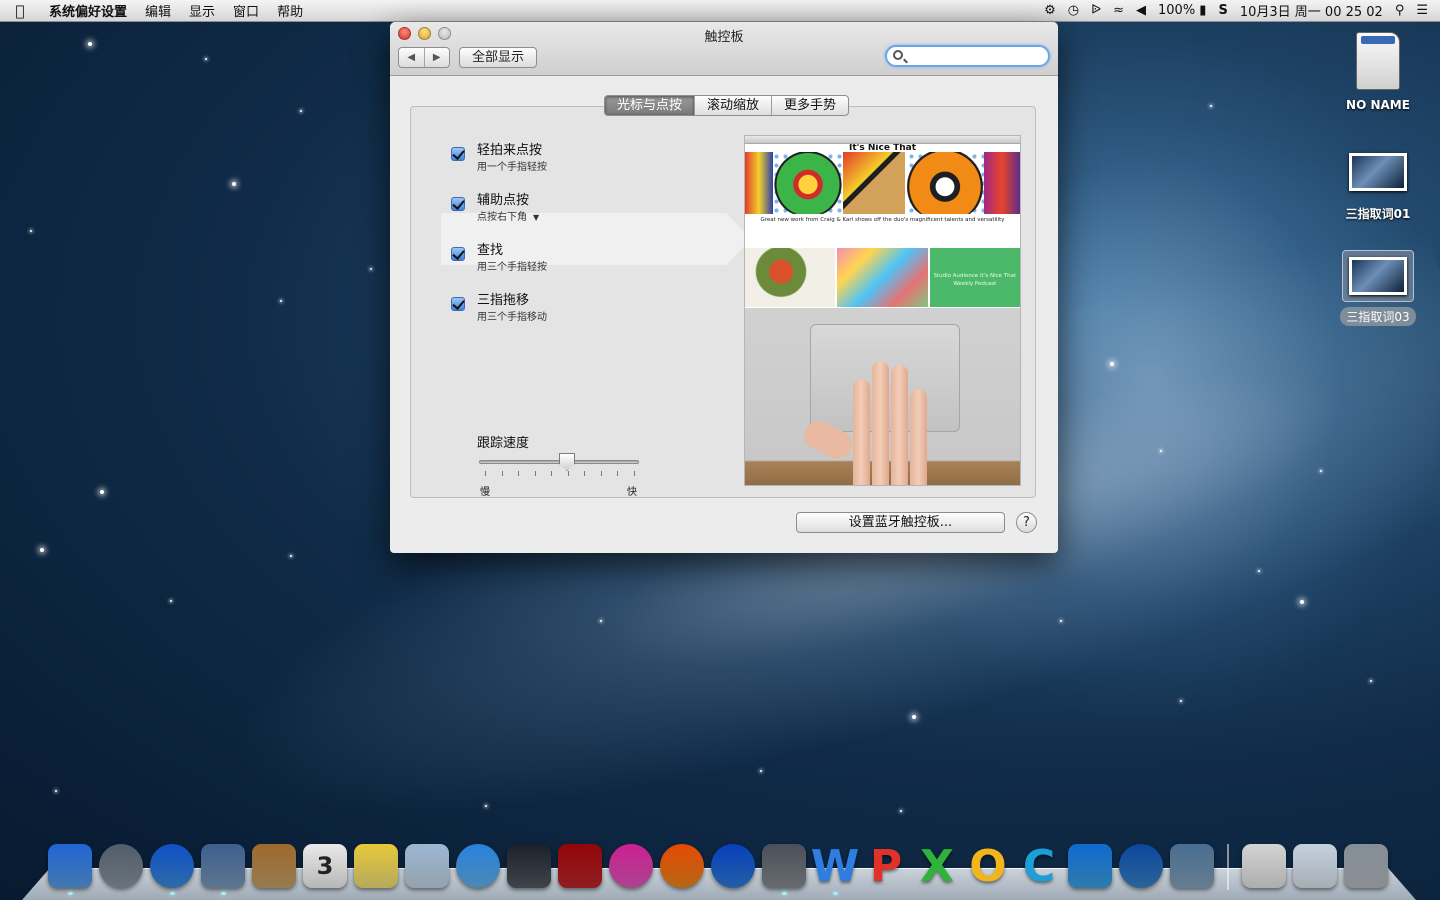  What do you see at coordinates (172, 869) in the screenshot?
I see `safari-icon` at bounding box center [172, 869].